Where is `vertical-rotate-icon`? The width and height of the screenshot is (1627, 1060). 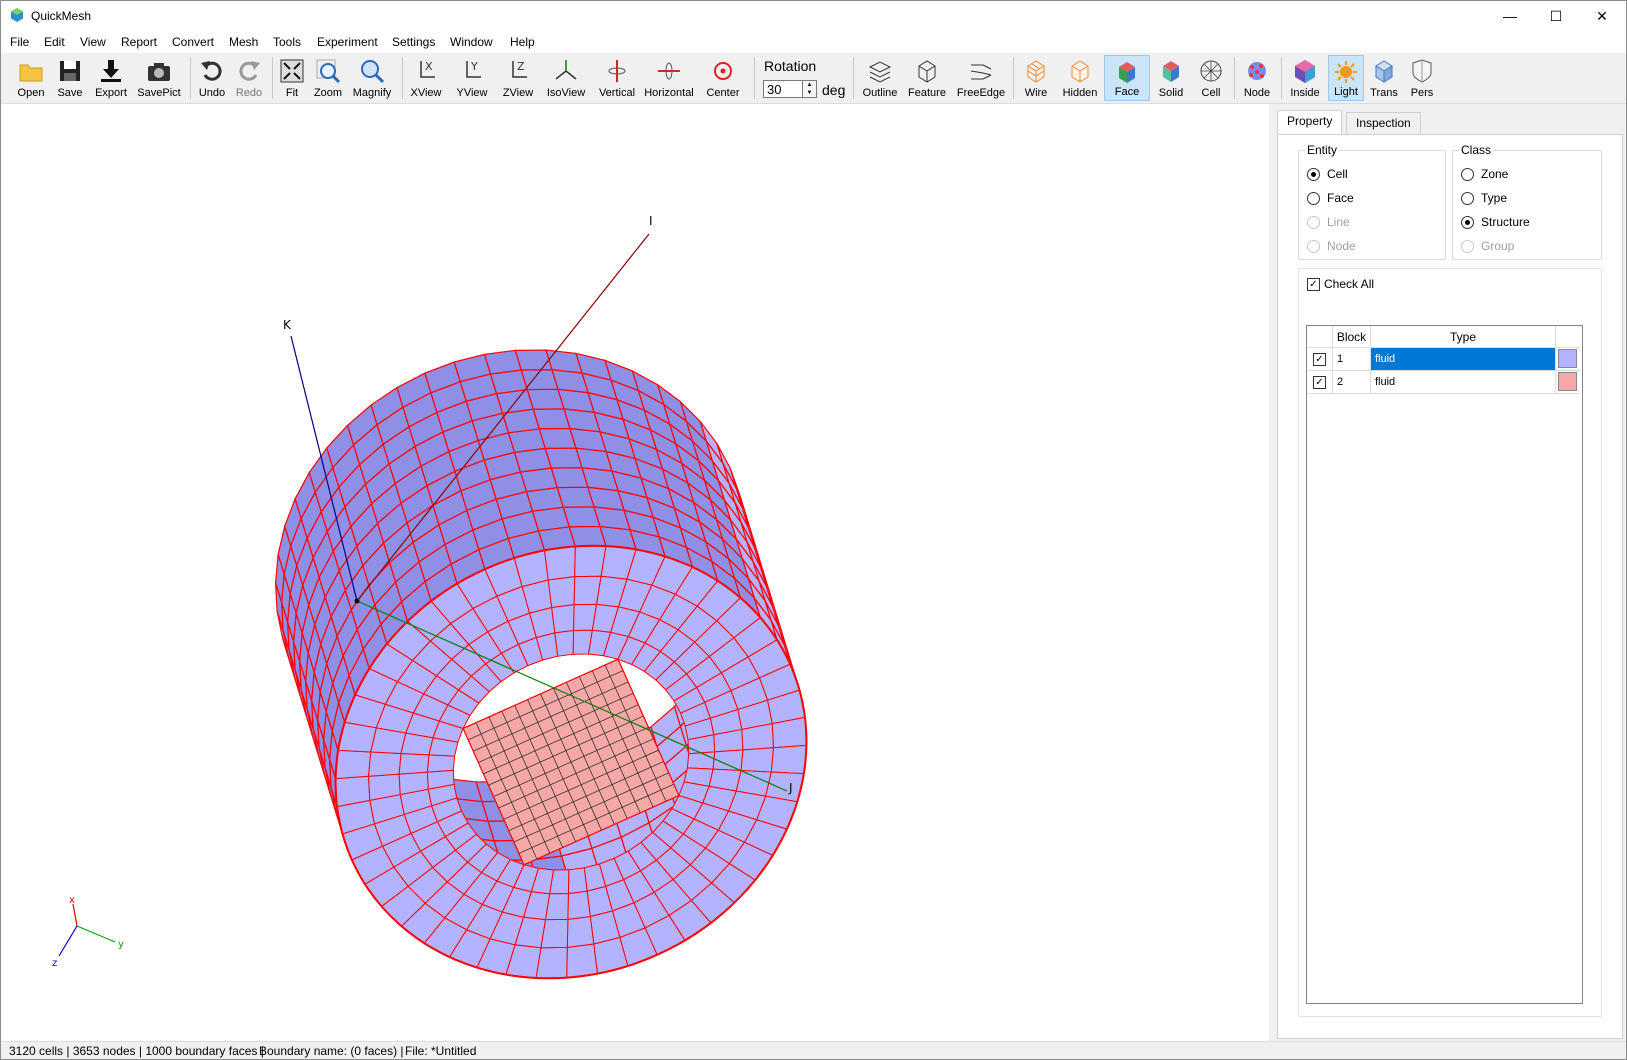 vertical-rotate-icon is located at coordinates (617, 71).